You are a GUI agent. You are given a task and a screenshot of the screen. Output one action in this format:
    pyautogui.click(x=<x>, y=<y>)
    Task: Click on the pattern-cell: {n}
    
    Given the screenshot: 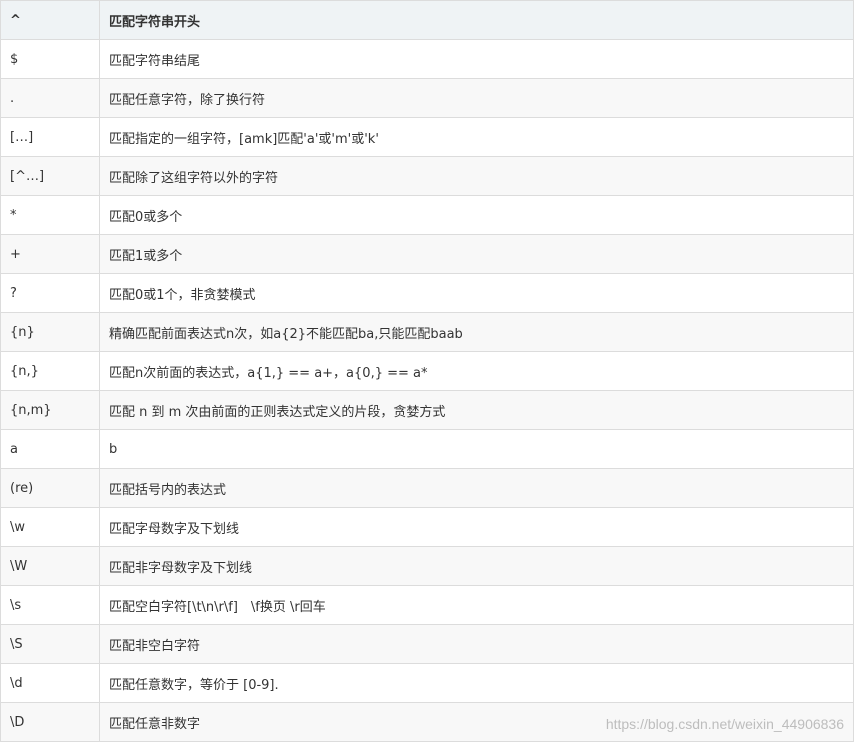 What is the action you would take?
    pyautogui.click(x=50, y=332)
    